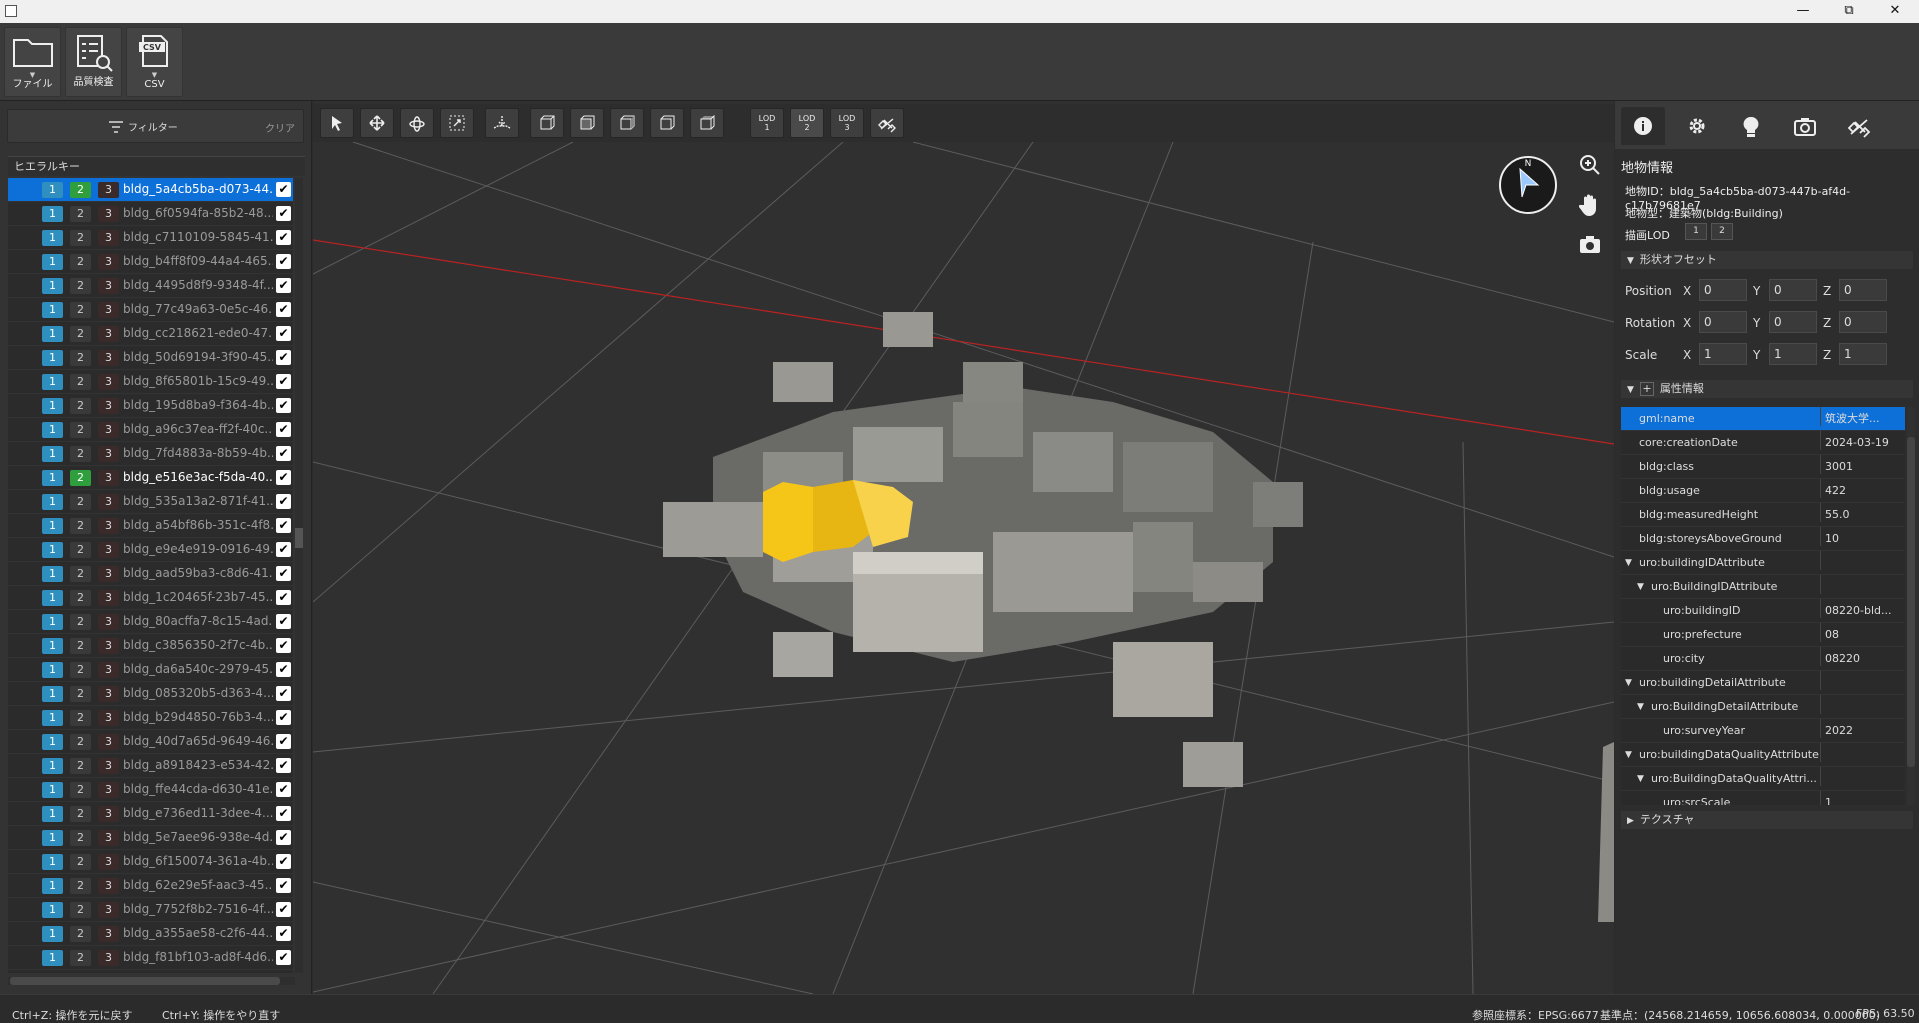 This screenshot has width=1919, height=1023. What do you see at coordinates (150, 214) in the screenshot?
I see `hierarchy-row: 1 2 3 bldg_6f0594fa-85b2-48... ✔` at bounding box center [150, 214].